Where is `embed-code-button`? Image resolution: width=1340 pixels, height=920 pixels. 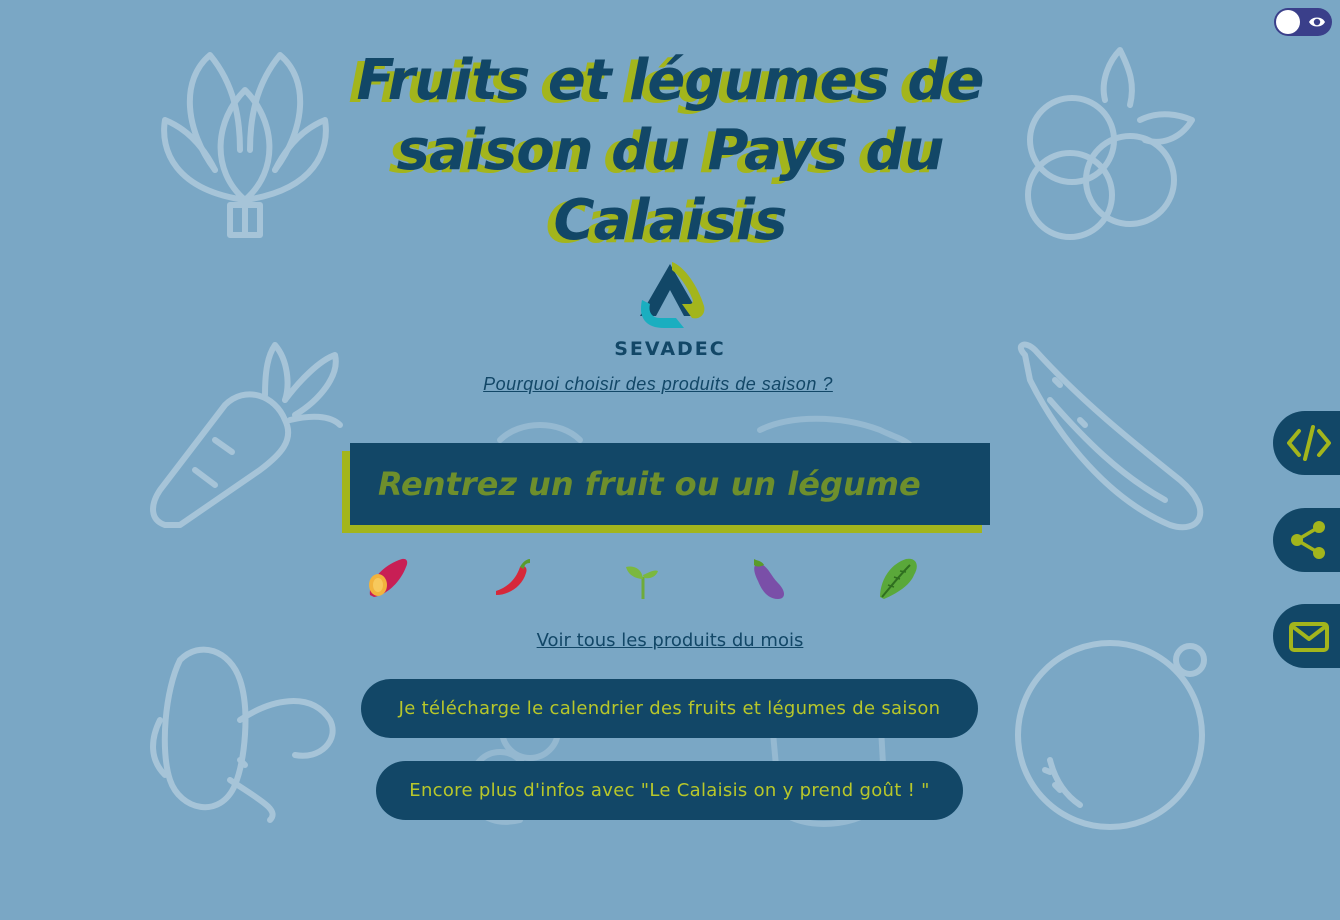 embed-code-button is located at coordinates (1306, 443).